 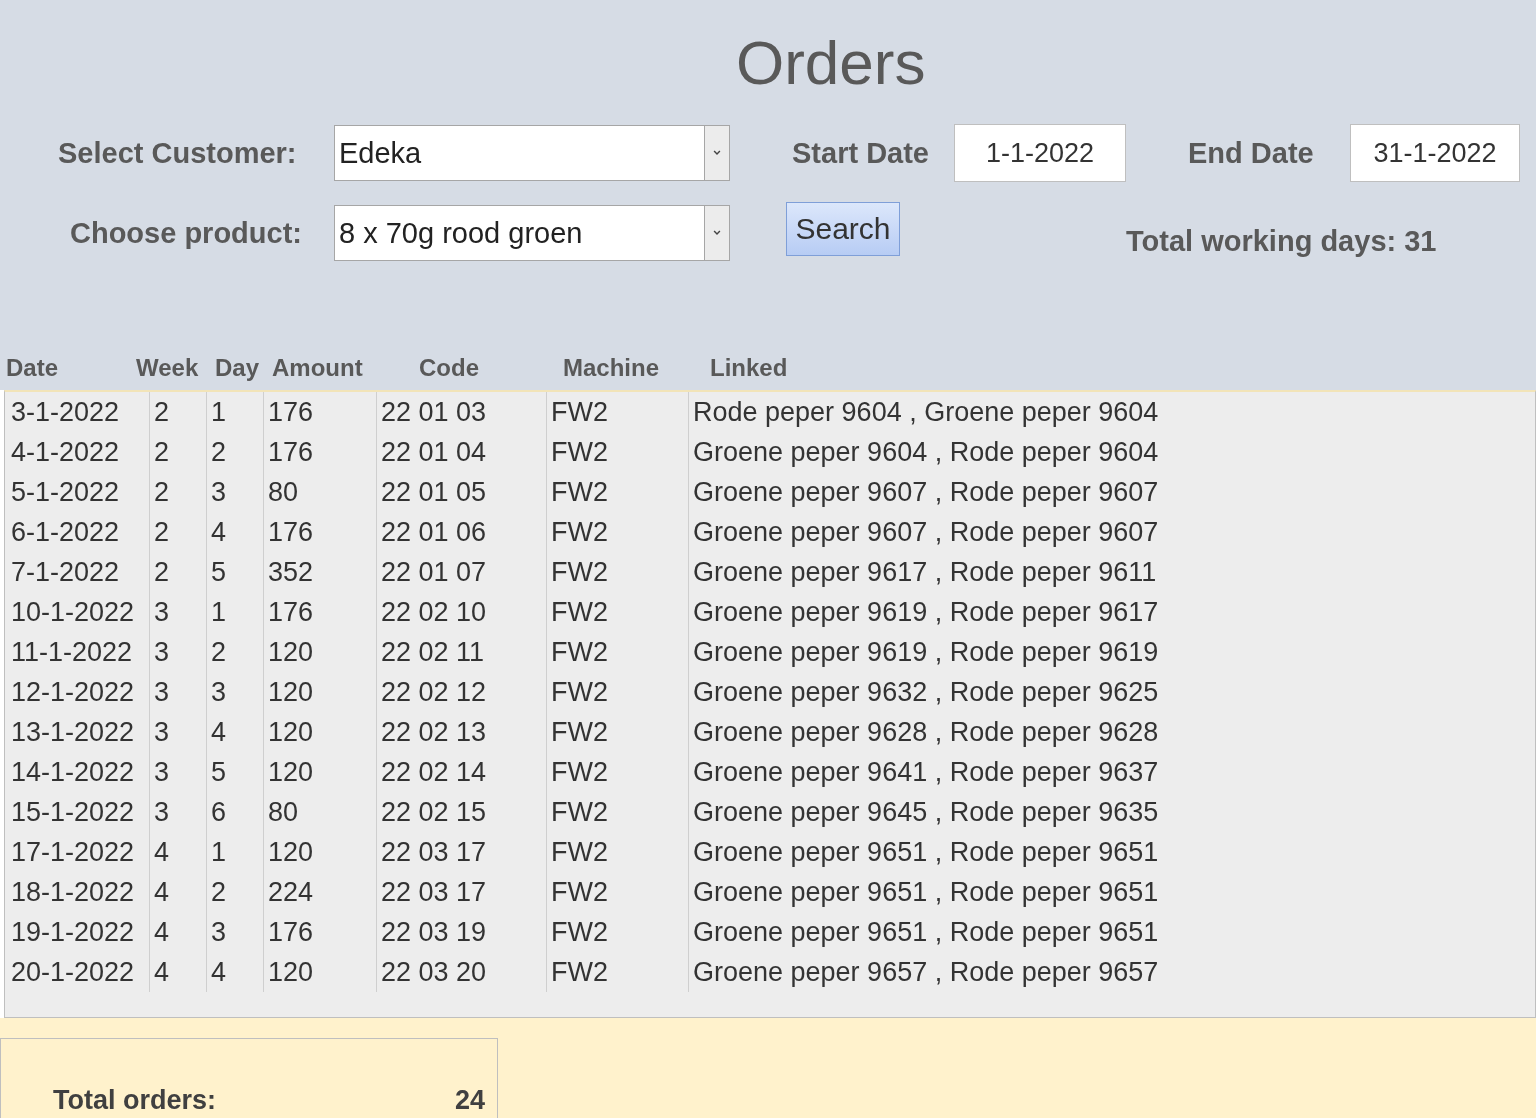 What do you see at coordinates (461, 612) in the screenshot?
I see `table-cell: 22 02 10` at bounding box center [461, 612].